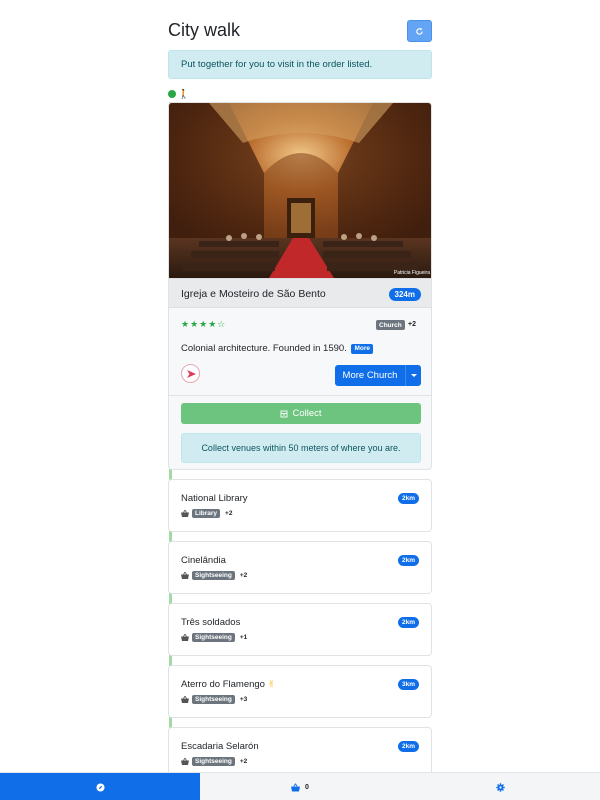  I want to click on bottom-nav: 0, so click(300, 786).